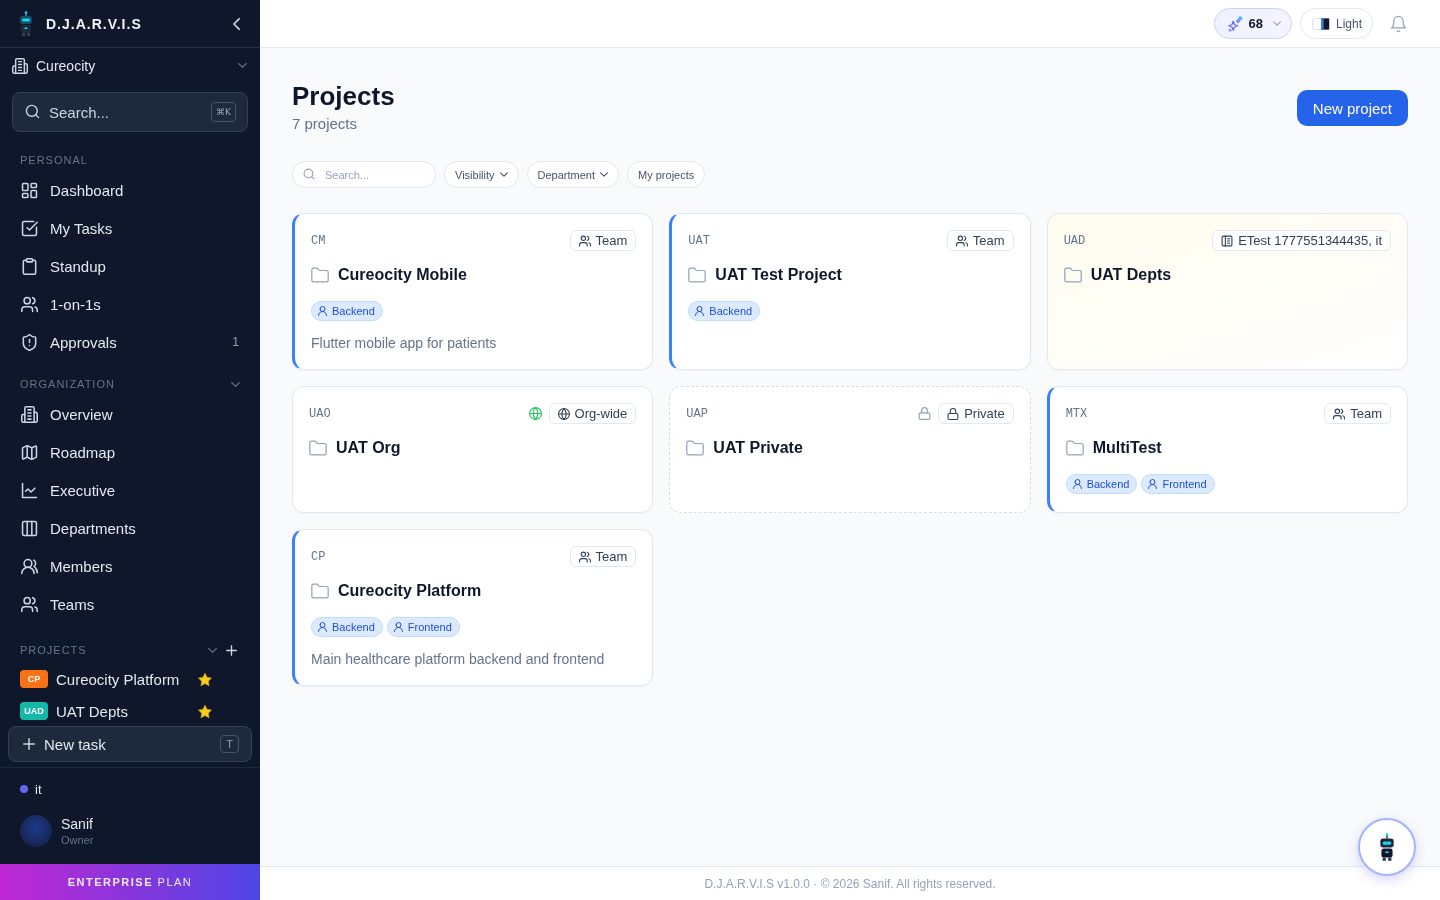 The image size is (1440, 900). What do you see at coordinates (473, 449) in the screenshot?
I see `project-card: UAO Org-wide UAT Org` at bounding box center [473, 449].